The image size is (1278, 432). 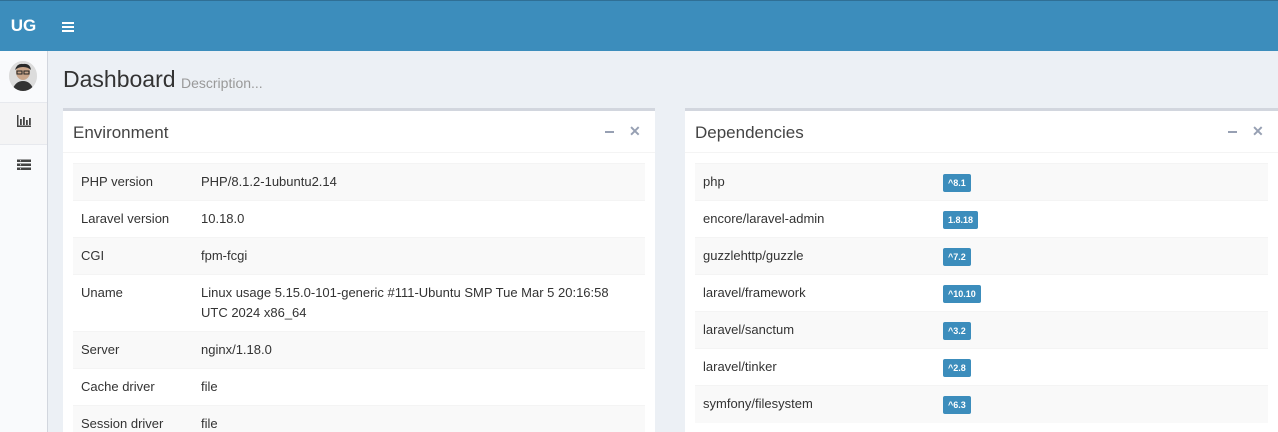 What do you see at coordinates (23, 76) in the screenshot?
I see `avatar` at bounding box center [23, 76].